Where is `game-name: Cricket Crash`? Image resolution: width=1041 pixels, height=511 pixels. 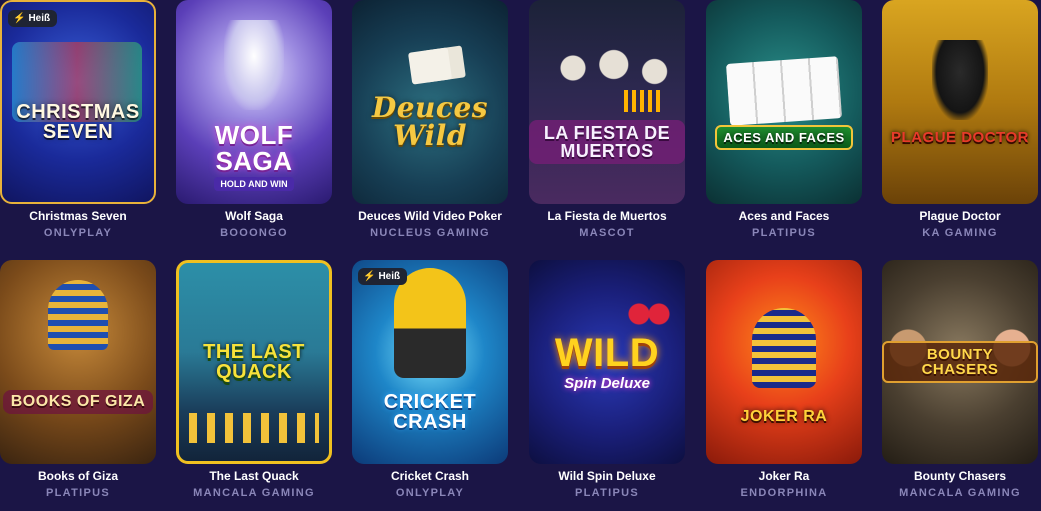 game-name: Cricket Crash is located at coordinates (430, 476).